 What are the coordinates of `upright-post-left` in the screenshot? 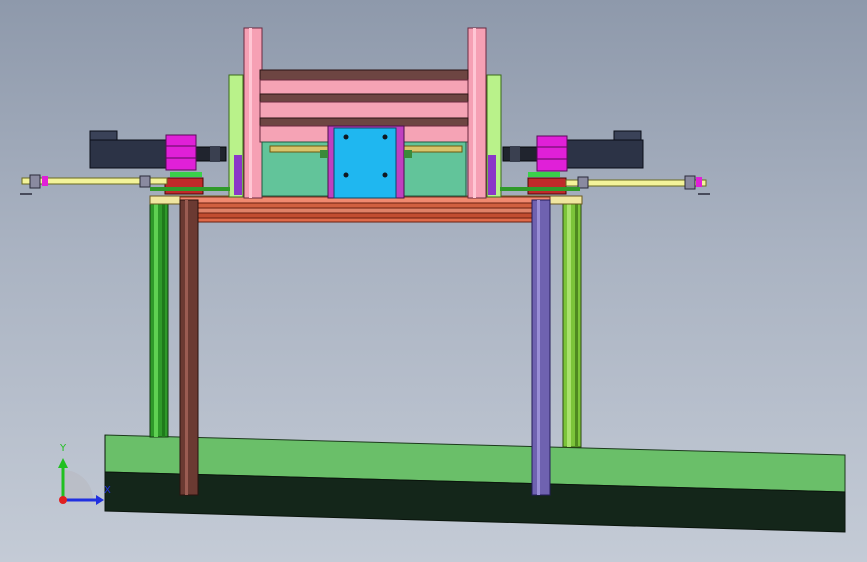 It's located at (245, 113).